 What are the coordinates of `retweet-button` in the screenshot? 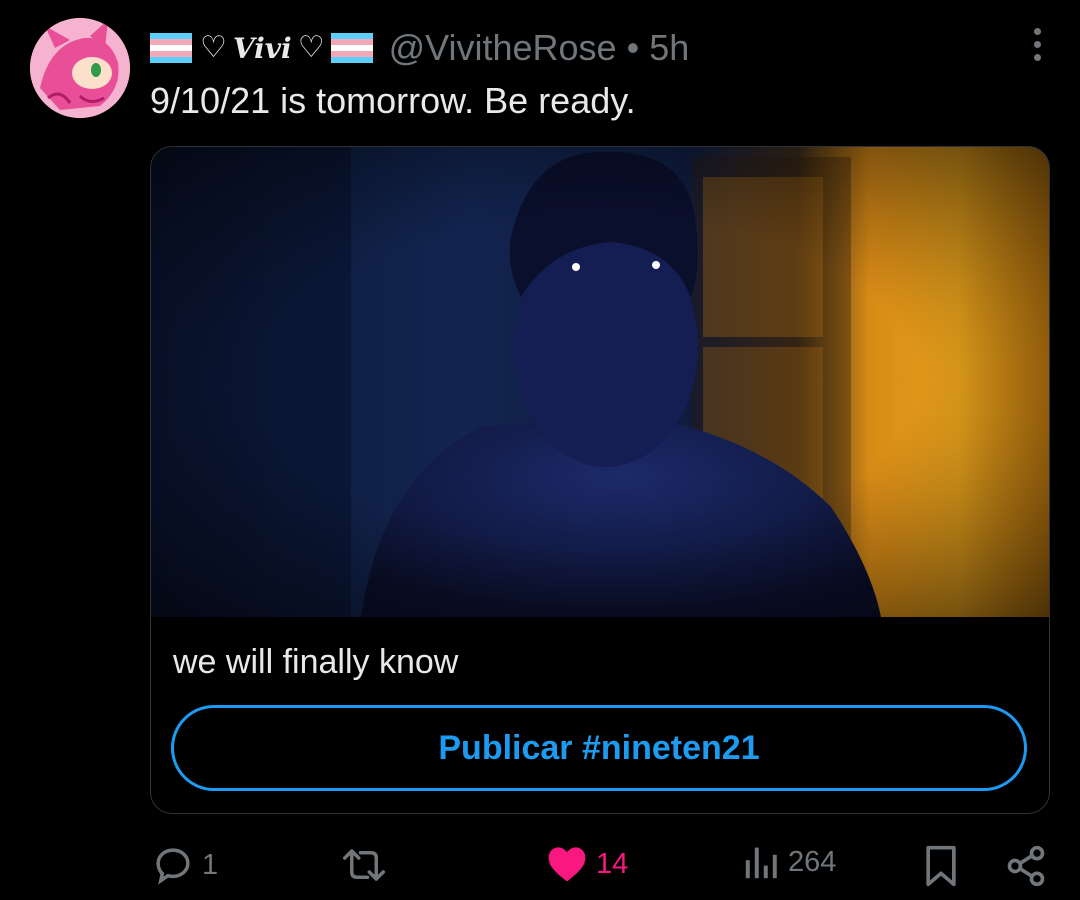 It's located at (364, 865).